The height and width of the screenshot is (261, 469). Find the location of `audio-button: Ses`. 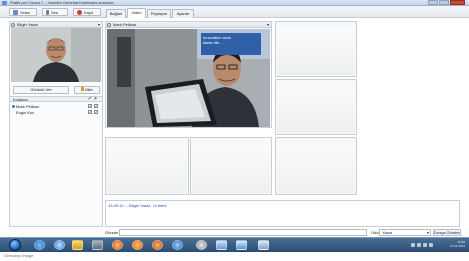

audio-button: Ses is located at coordinates (55, 12).